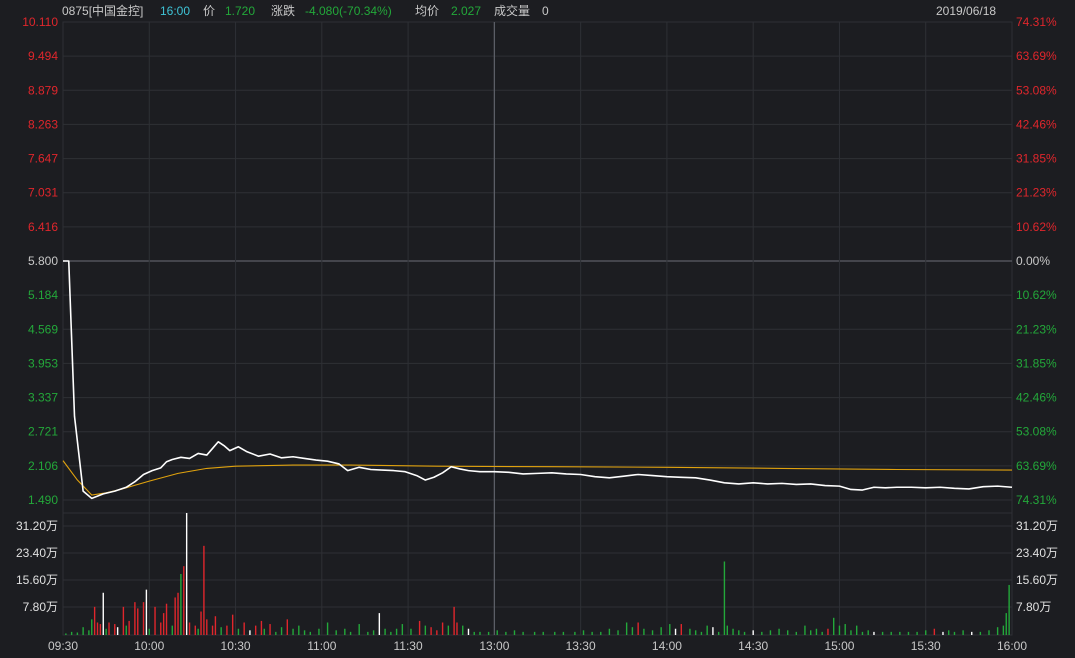 The height and width of the screenshot is (658, 1075). I want to click on time-tick-label: 09:30, so click(63, 646).